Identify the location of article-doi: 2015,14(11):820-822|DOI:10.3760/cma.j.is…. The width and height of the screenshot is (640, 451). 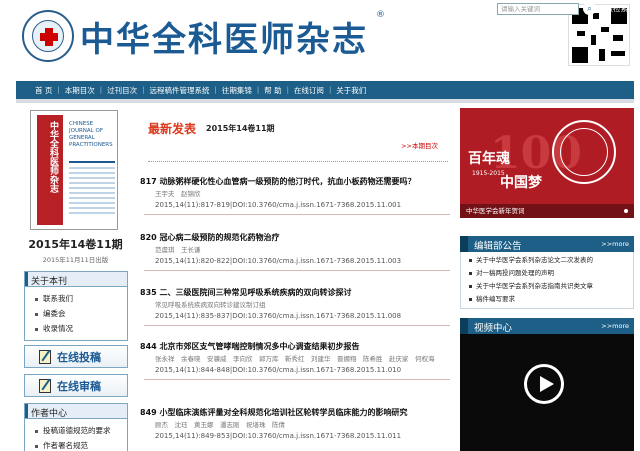
(295, 261).